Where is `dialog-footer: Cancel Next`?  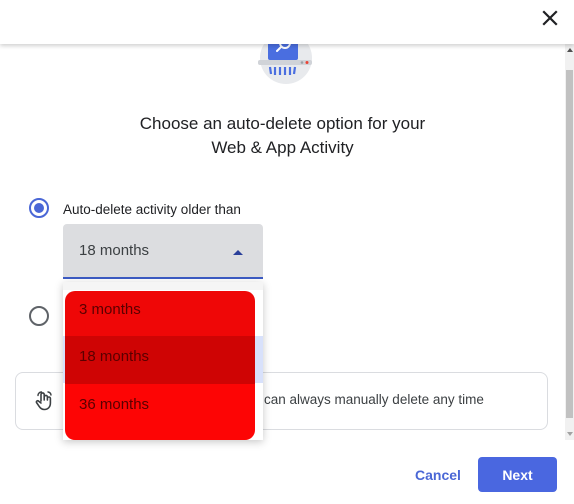 dialog-footer: Cancel Next is located at coordinates (287, 472).